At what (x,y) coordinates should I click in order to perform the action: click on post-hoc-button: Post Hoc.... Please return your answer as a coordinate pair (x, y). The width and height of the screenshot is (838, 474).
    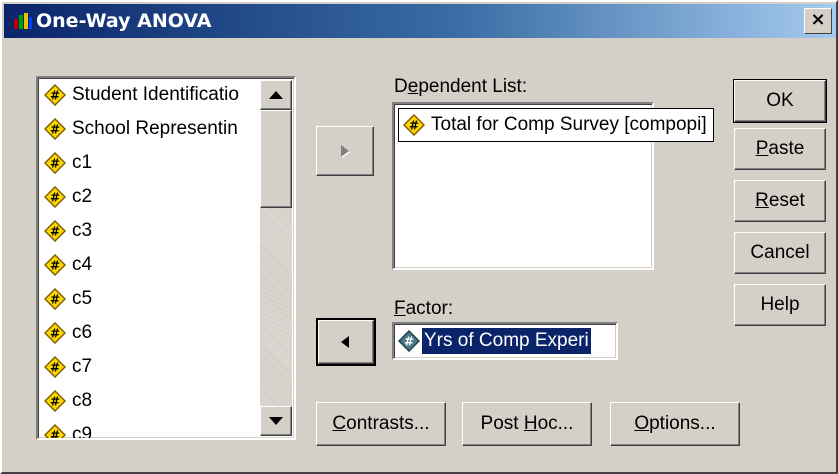
    Looking at the image, I should click on (527, 424).